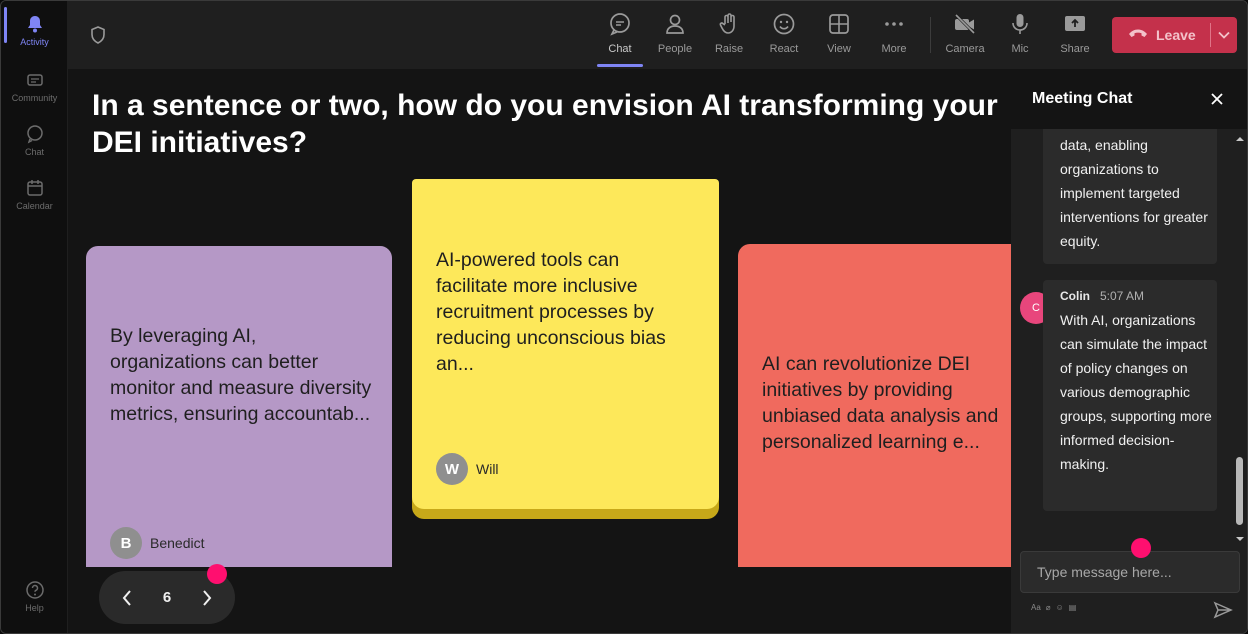 The height and width of the screenshot is (634, 1248). I want to click on people-icon, so click(675, 24).